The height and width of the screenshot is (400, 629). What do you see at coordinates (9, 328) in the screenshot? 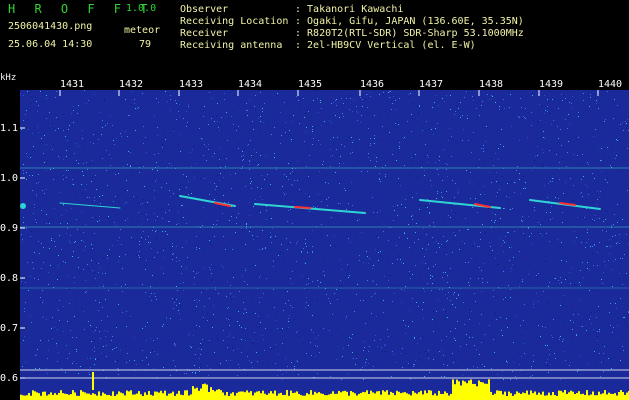
I see `y-tick-0-7: 0.7` at bounding box center [9, 328].